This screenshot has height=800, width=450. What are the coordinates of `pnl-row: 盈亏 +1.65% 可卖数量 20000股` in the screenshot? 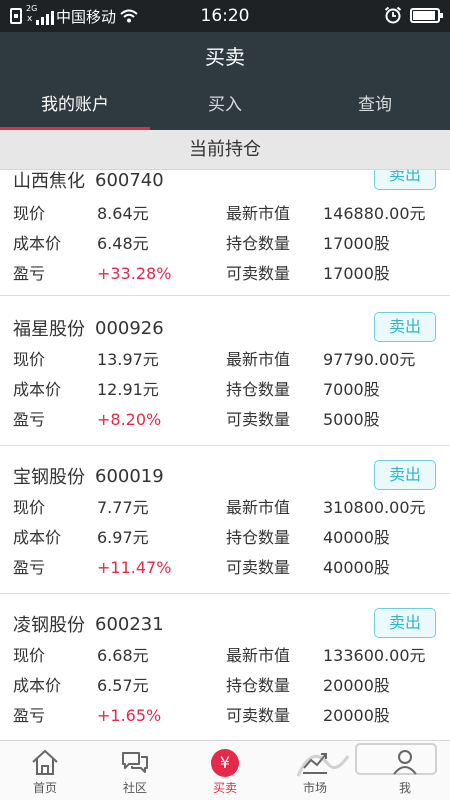 It's located at (225, 716).